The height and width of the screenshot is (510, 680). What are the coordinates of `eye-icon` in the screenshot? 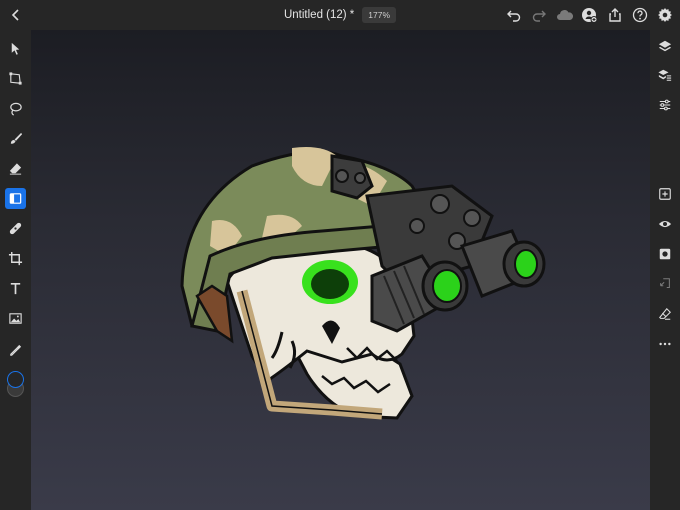 It's located at (665, 224).